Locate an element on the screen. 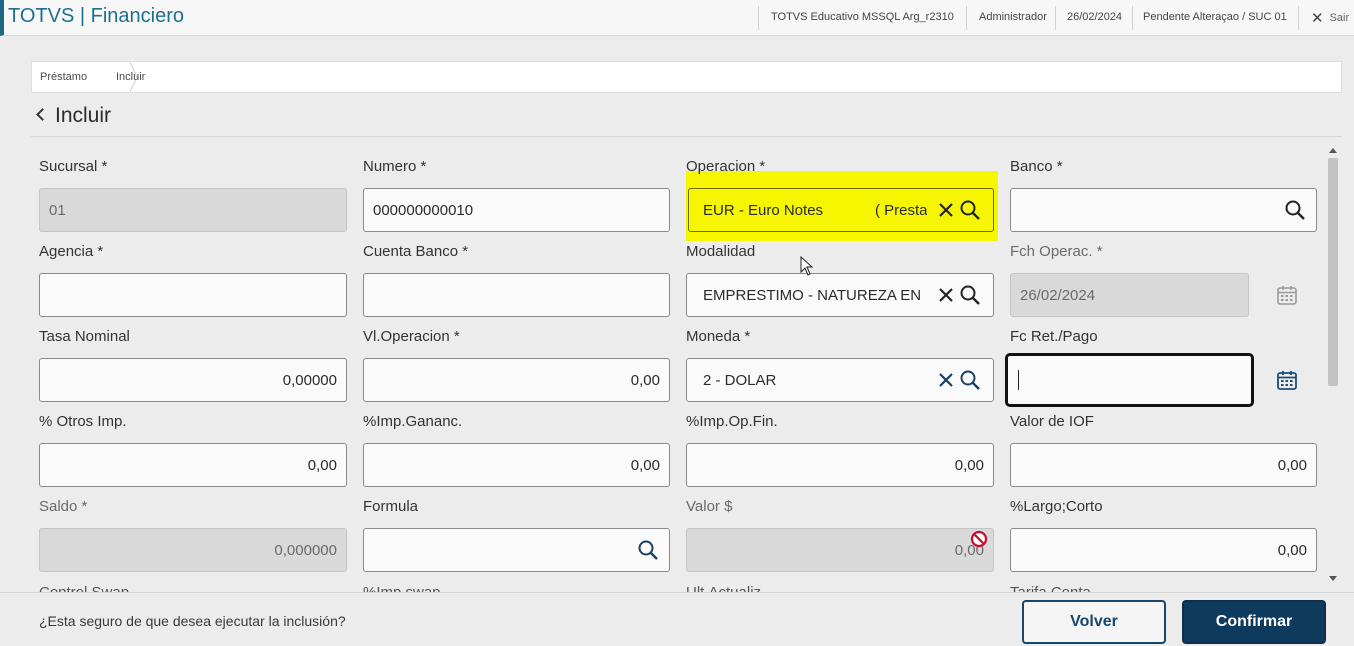 The image size is (1354, 646). numero-label: Numero * is located at coordinates (395, 166).